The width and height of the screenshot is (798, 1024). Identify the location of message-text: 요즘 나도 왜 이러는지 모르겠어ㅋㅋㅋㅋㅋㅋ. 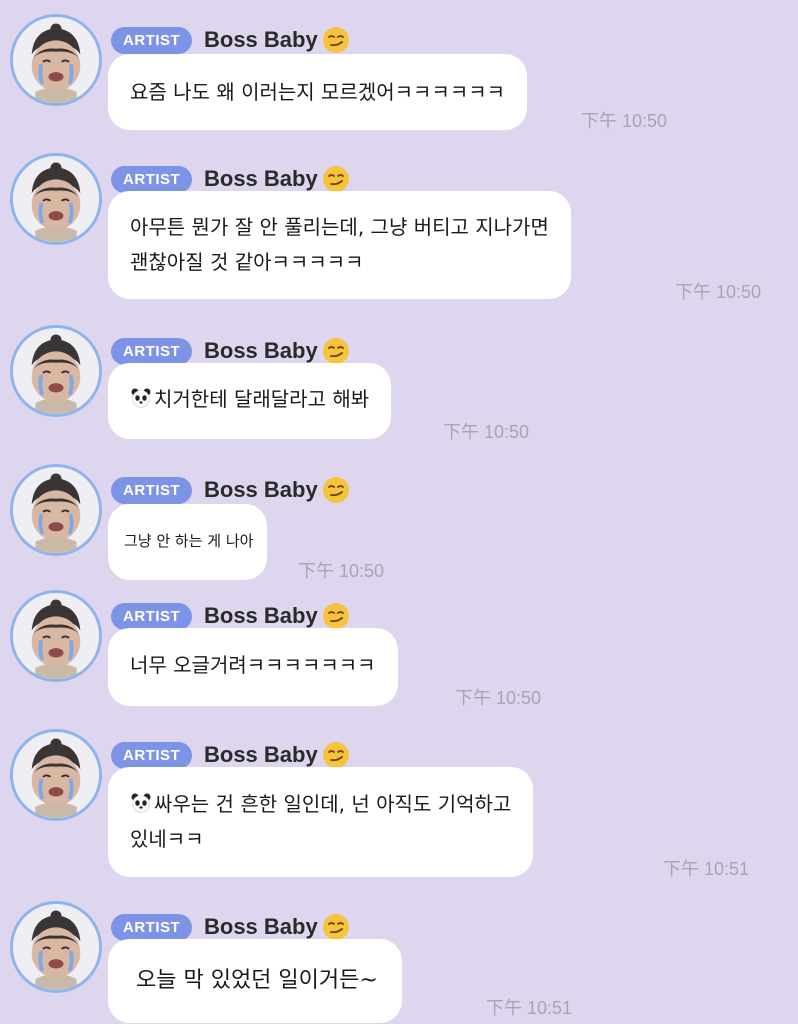
(318, 92).